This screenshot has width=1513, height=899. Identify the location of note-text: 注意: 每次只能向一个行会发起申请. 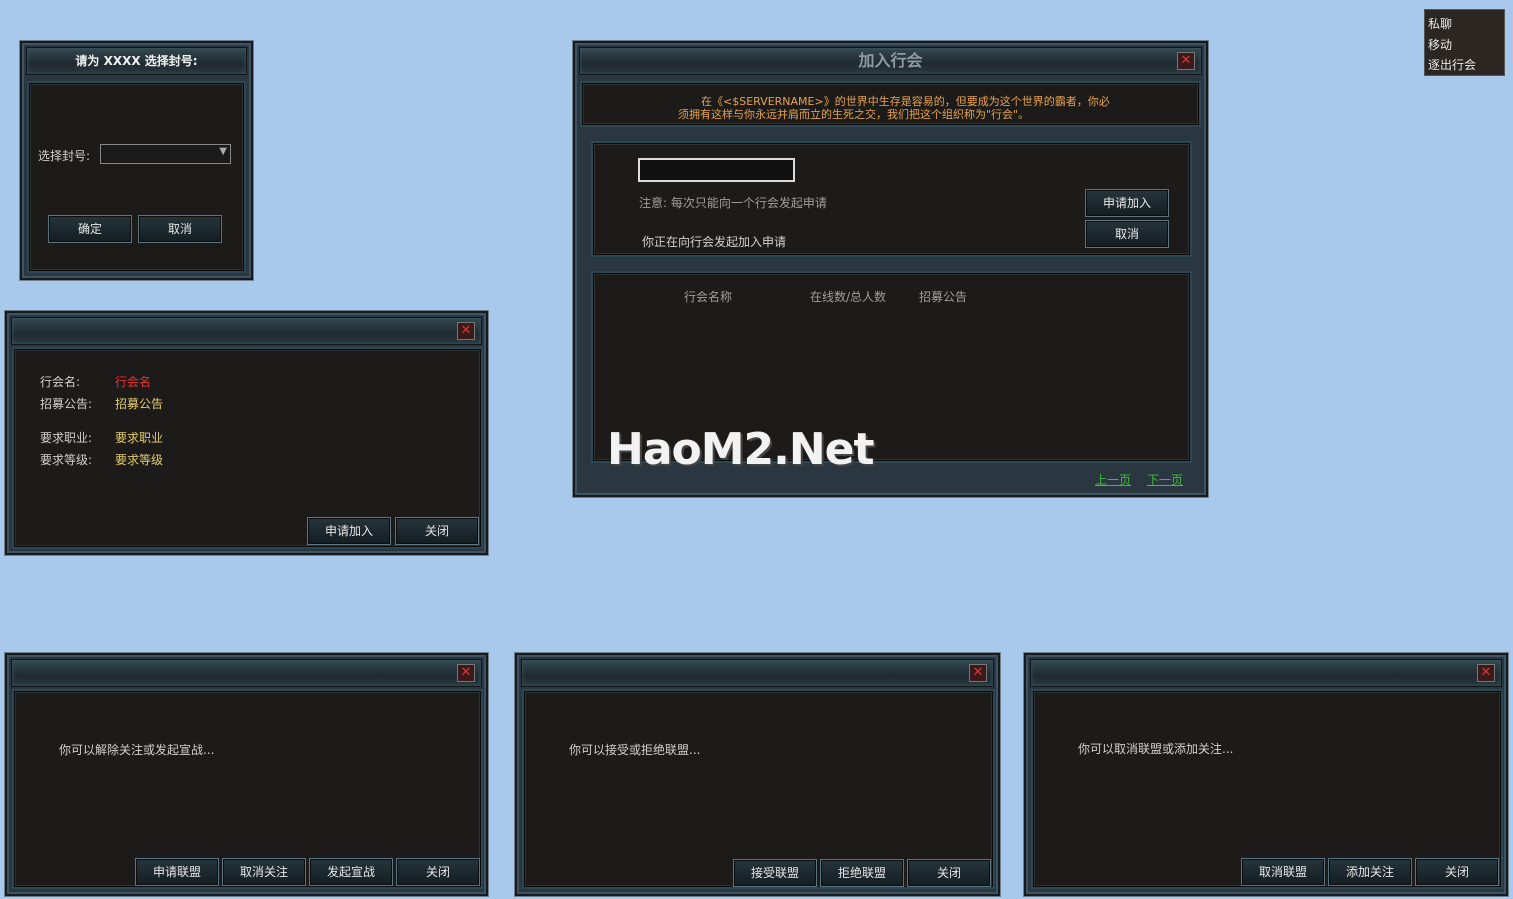
(733, 203).